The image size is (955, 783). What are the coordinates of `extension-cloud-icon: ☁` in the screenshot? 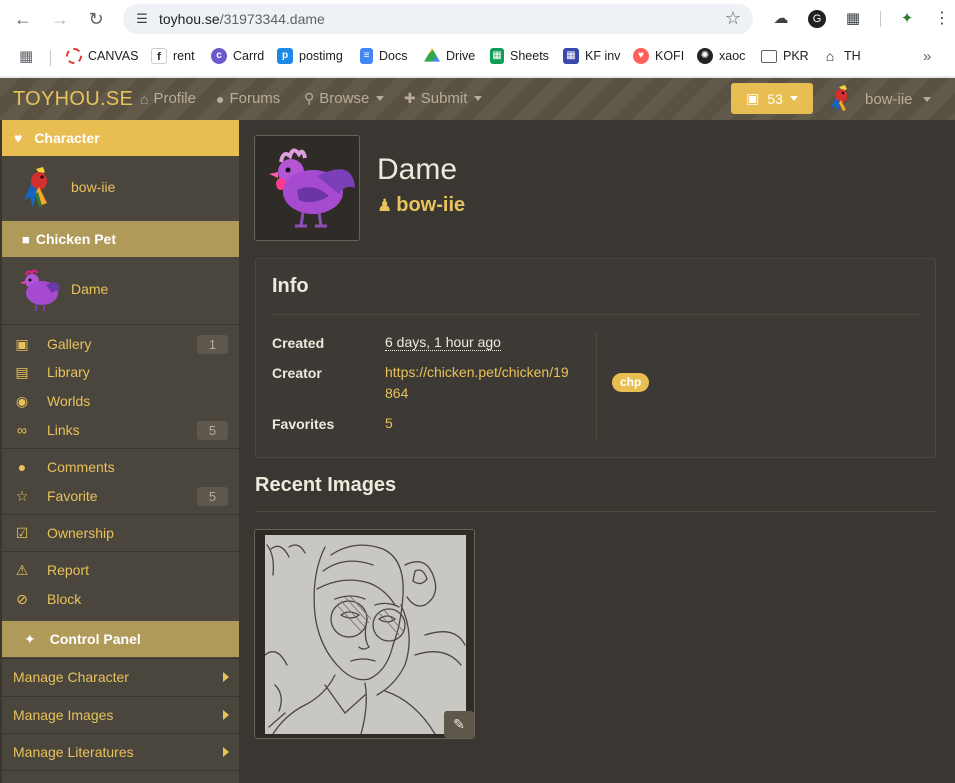 It's located at (781, 19).